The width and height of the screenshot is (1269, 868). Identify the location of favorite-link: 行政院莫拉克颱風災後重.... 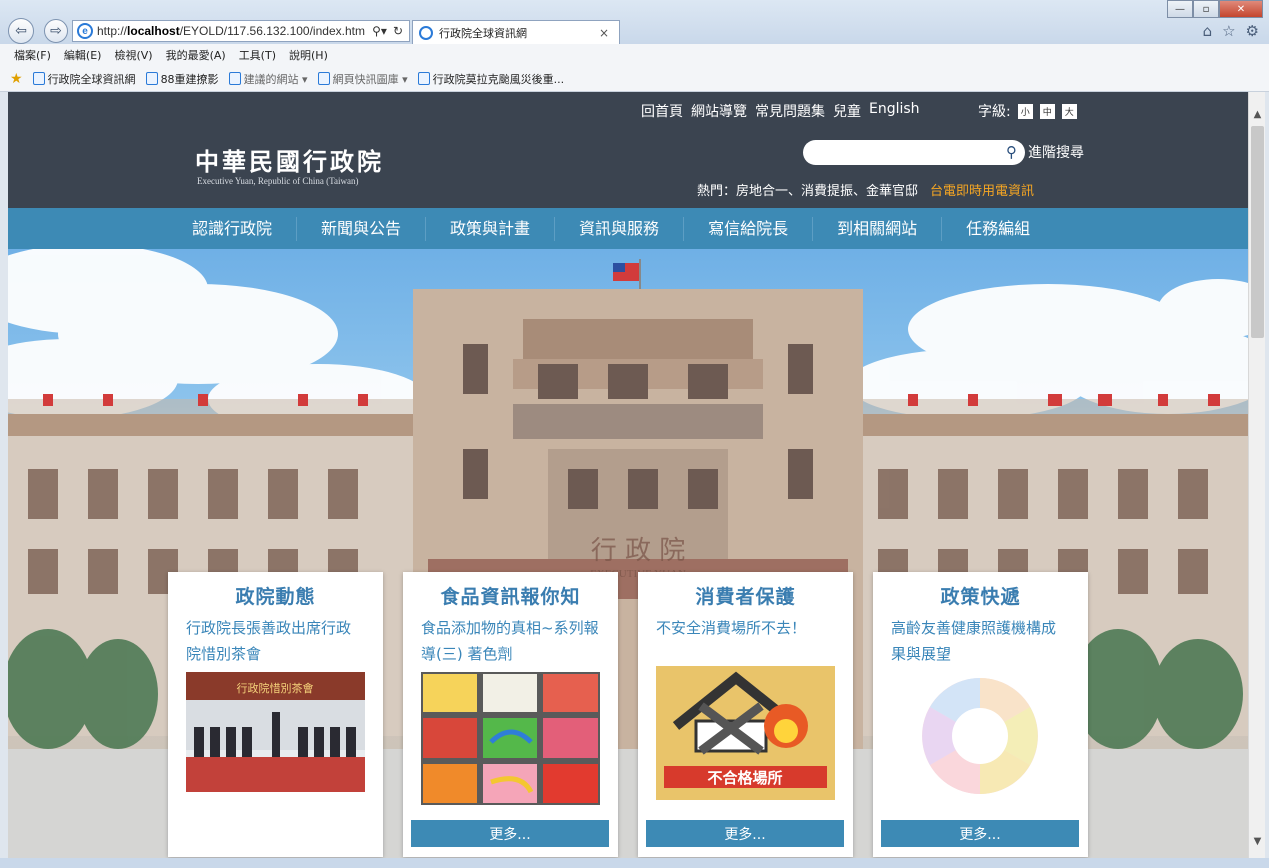
(491, 79).